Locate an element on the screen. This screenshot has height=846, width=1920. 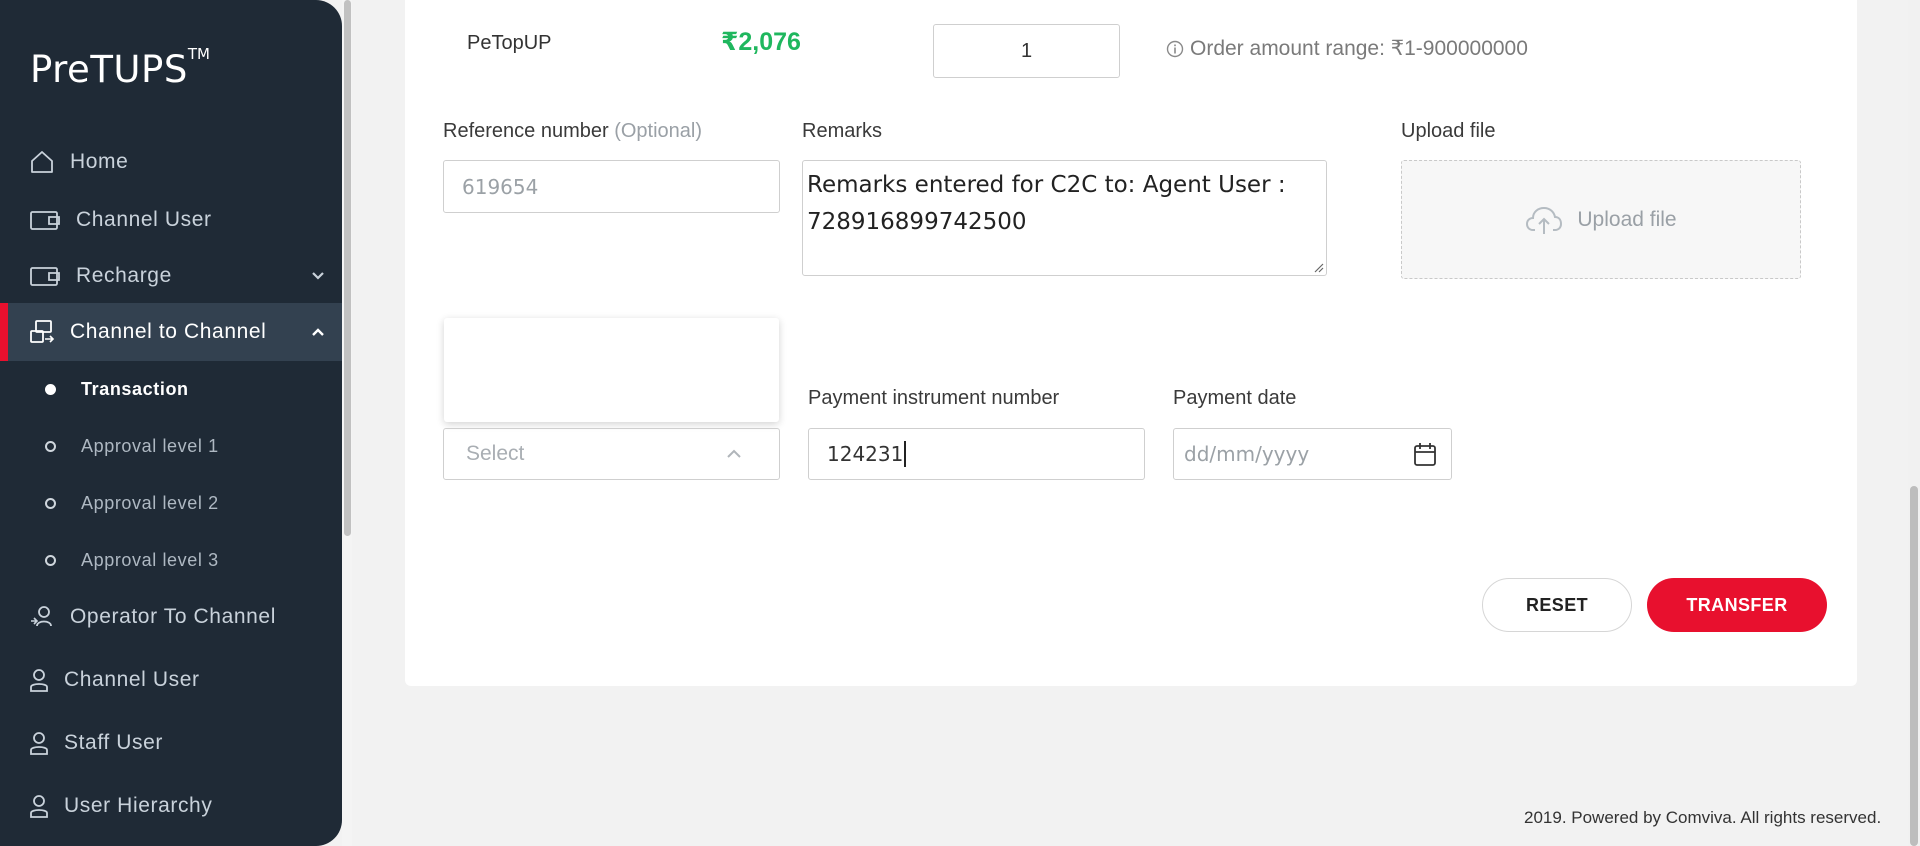
sidebar-item-label: Home is located at coordinates (99, 161).